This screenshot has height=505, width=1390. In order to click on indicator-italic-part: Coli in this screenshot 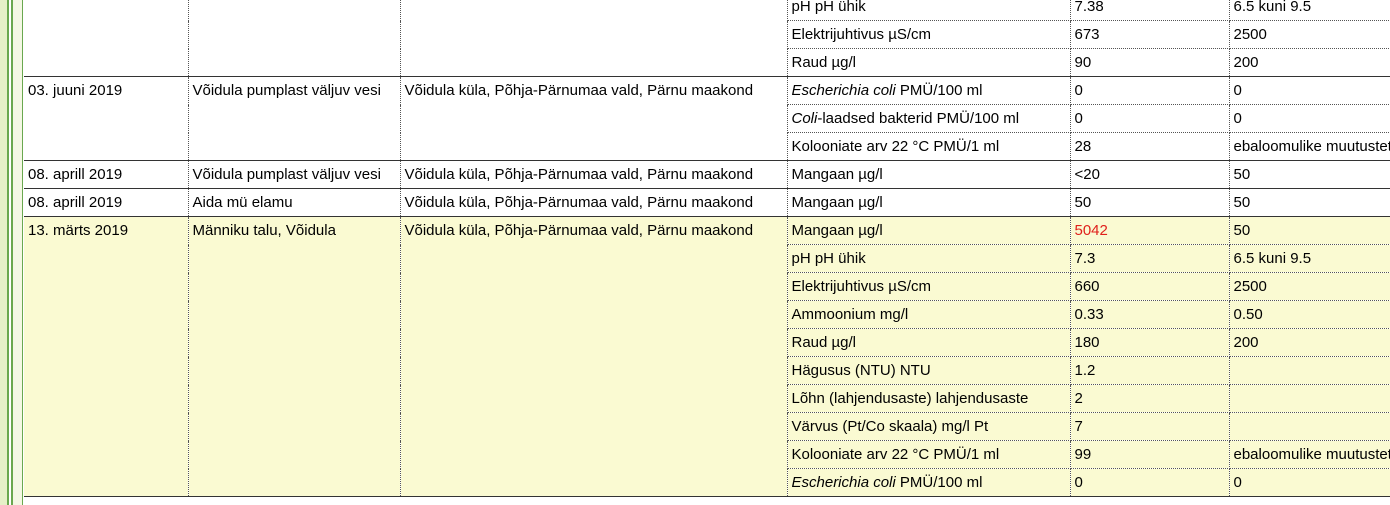, I will do `click(804, 118)`.